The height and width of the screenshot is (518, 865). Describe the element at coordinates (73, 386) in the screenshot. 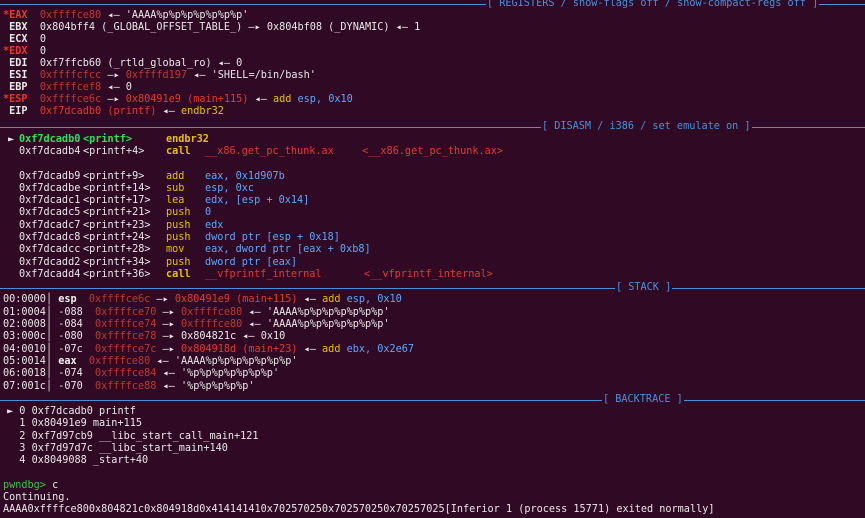

I see `stack-offset: -070` at that location.